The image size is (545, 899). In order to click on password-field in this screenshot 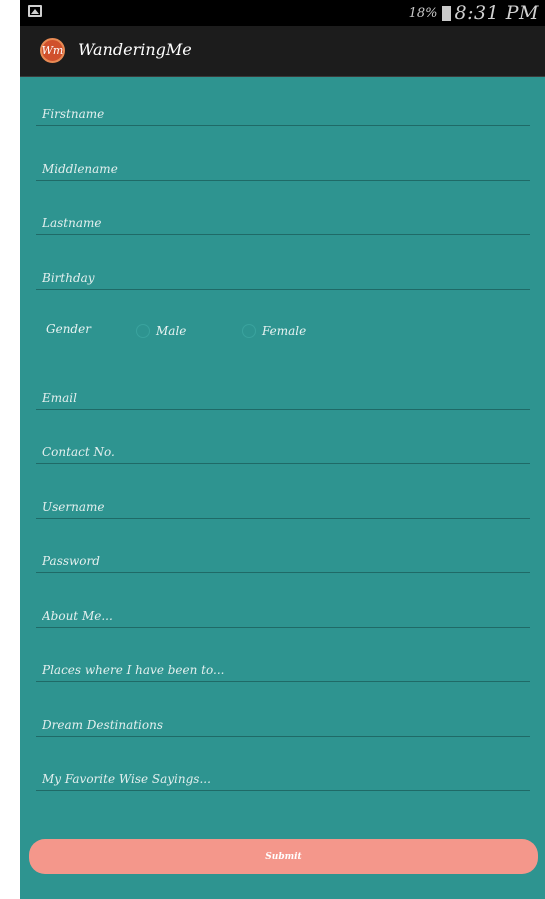, I will do `click(283, 561)`.